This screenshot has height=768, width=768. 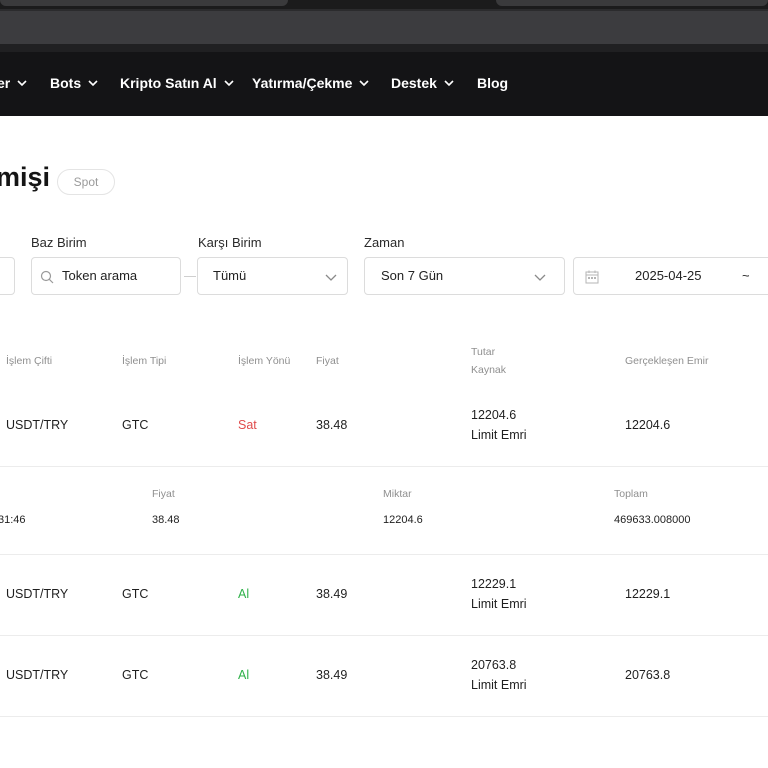 What do you see at coordinates (86, 182) in the screenshot?
I see `spot-badge: Spot` at bounding box center [86, 182].